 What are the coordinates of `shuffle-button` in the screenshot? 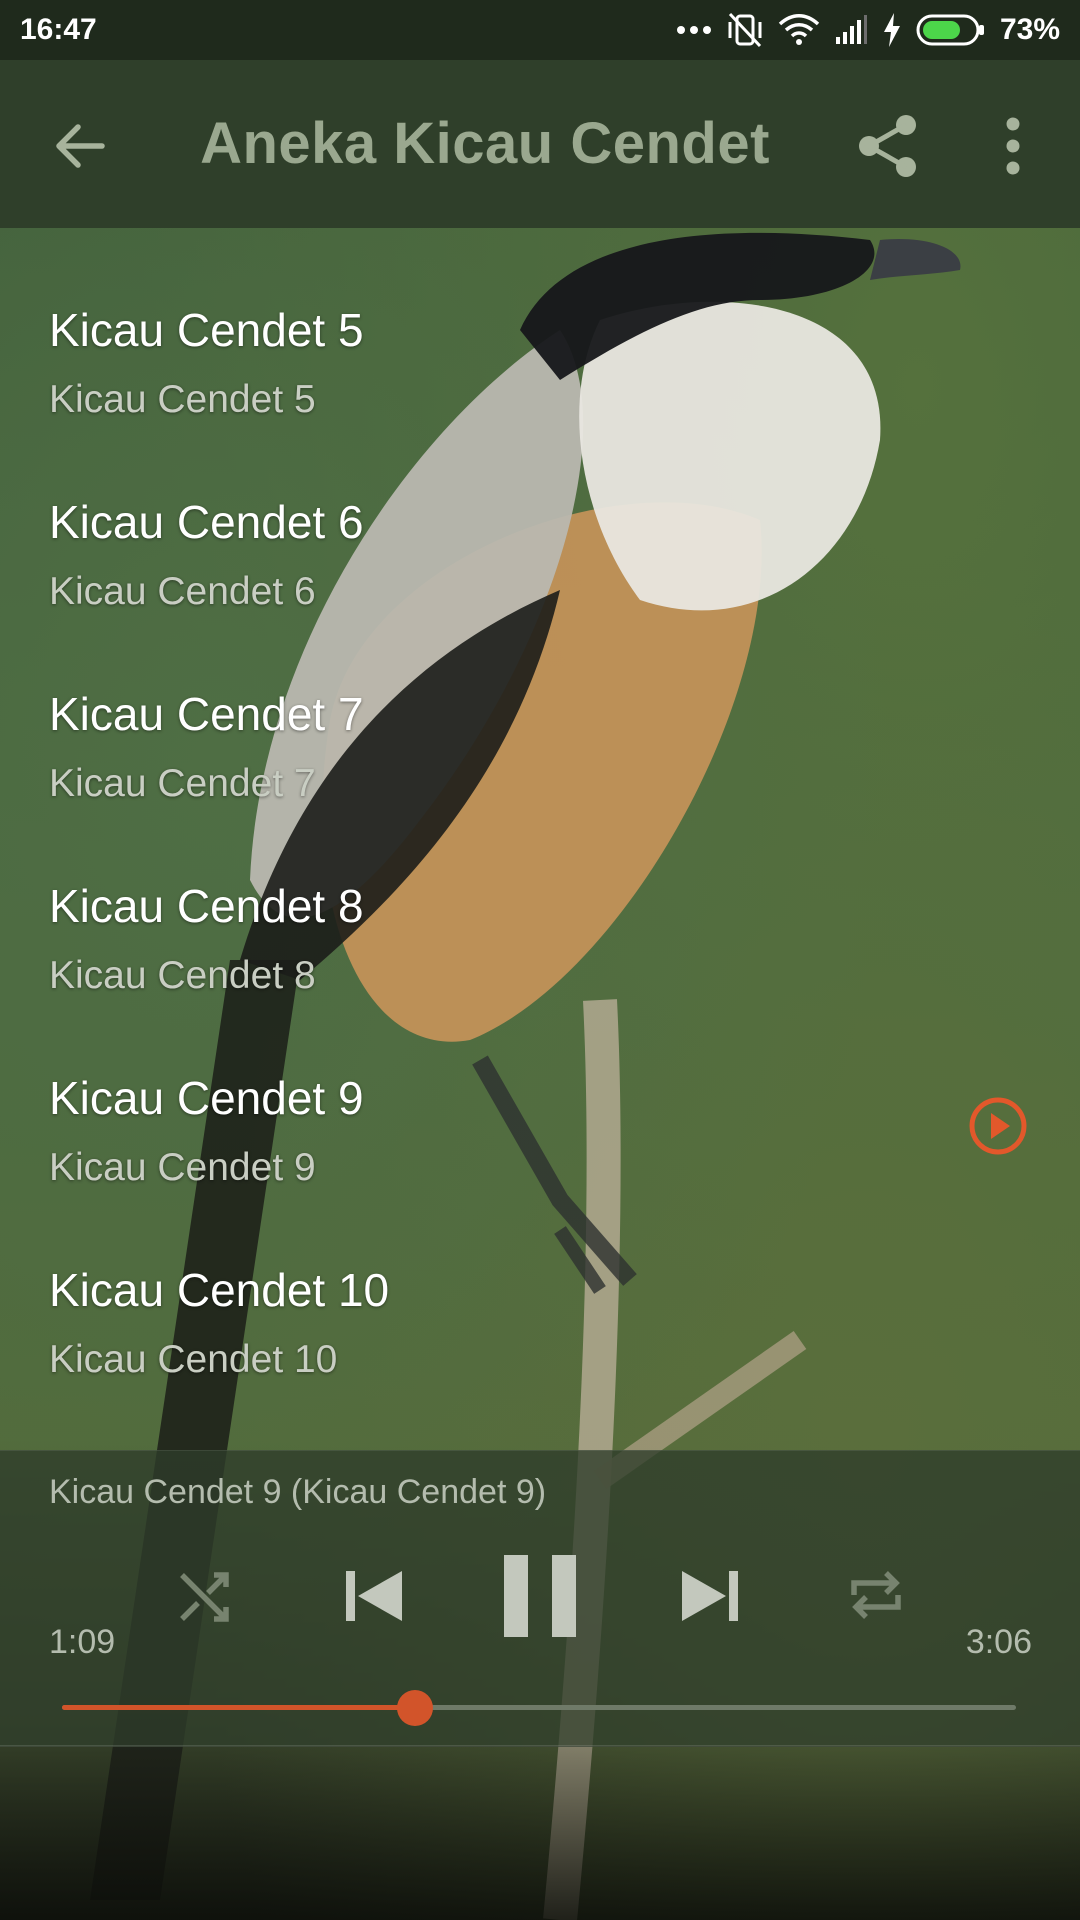 It's located at (206, 1595).